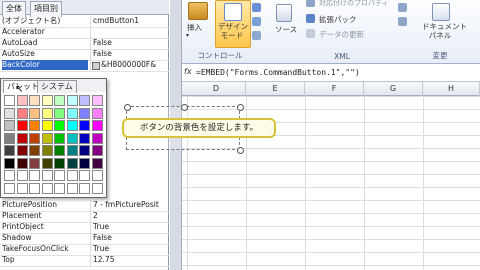 This screenshot has height=270, width=480. Describe the element at coordinates (310, 3) in the screenshot. I see `map-properties-icon` at that location.